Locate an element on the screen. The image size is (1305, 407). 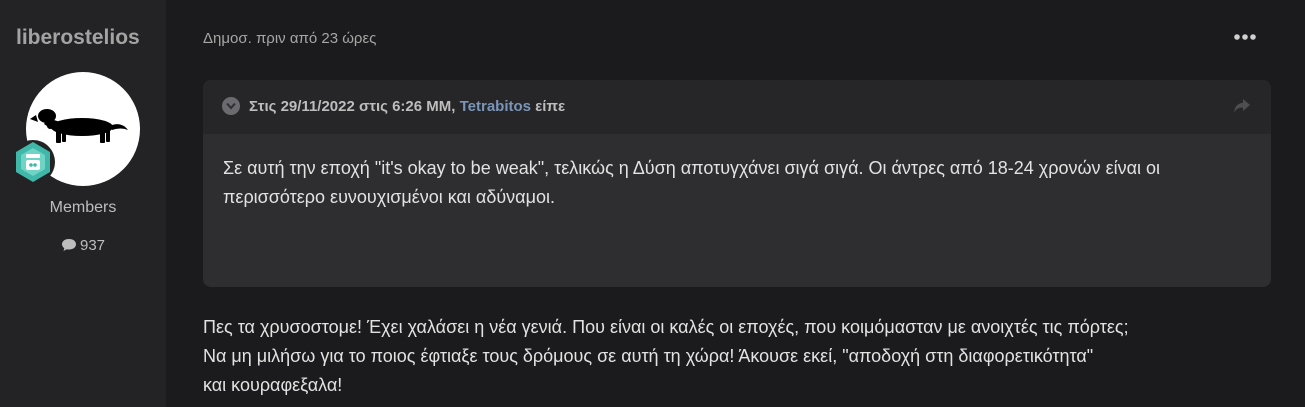
share-arrow-icon is located at coordinates (1242, 106).